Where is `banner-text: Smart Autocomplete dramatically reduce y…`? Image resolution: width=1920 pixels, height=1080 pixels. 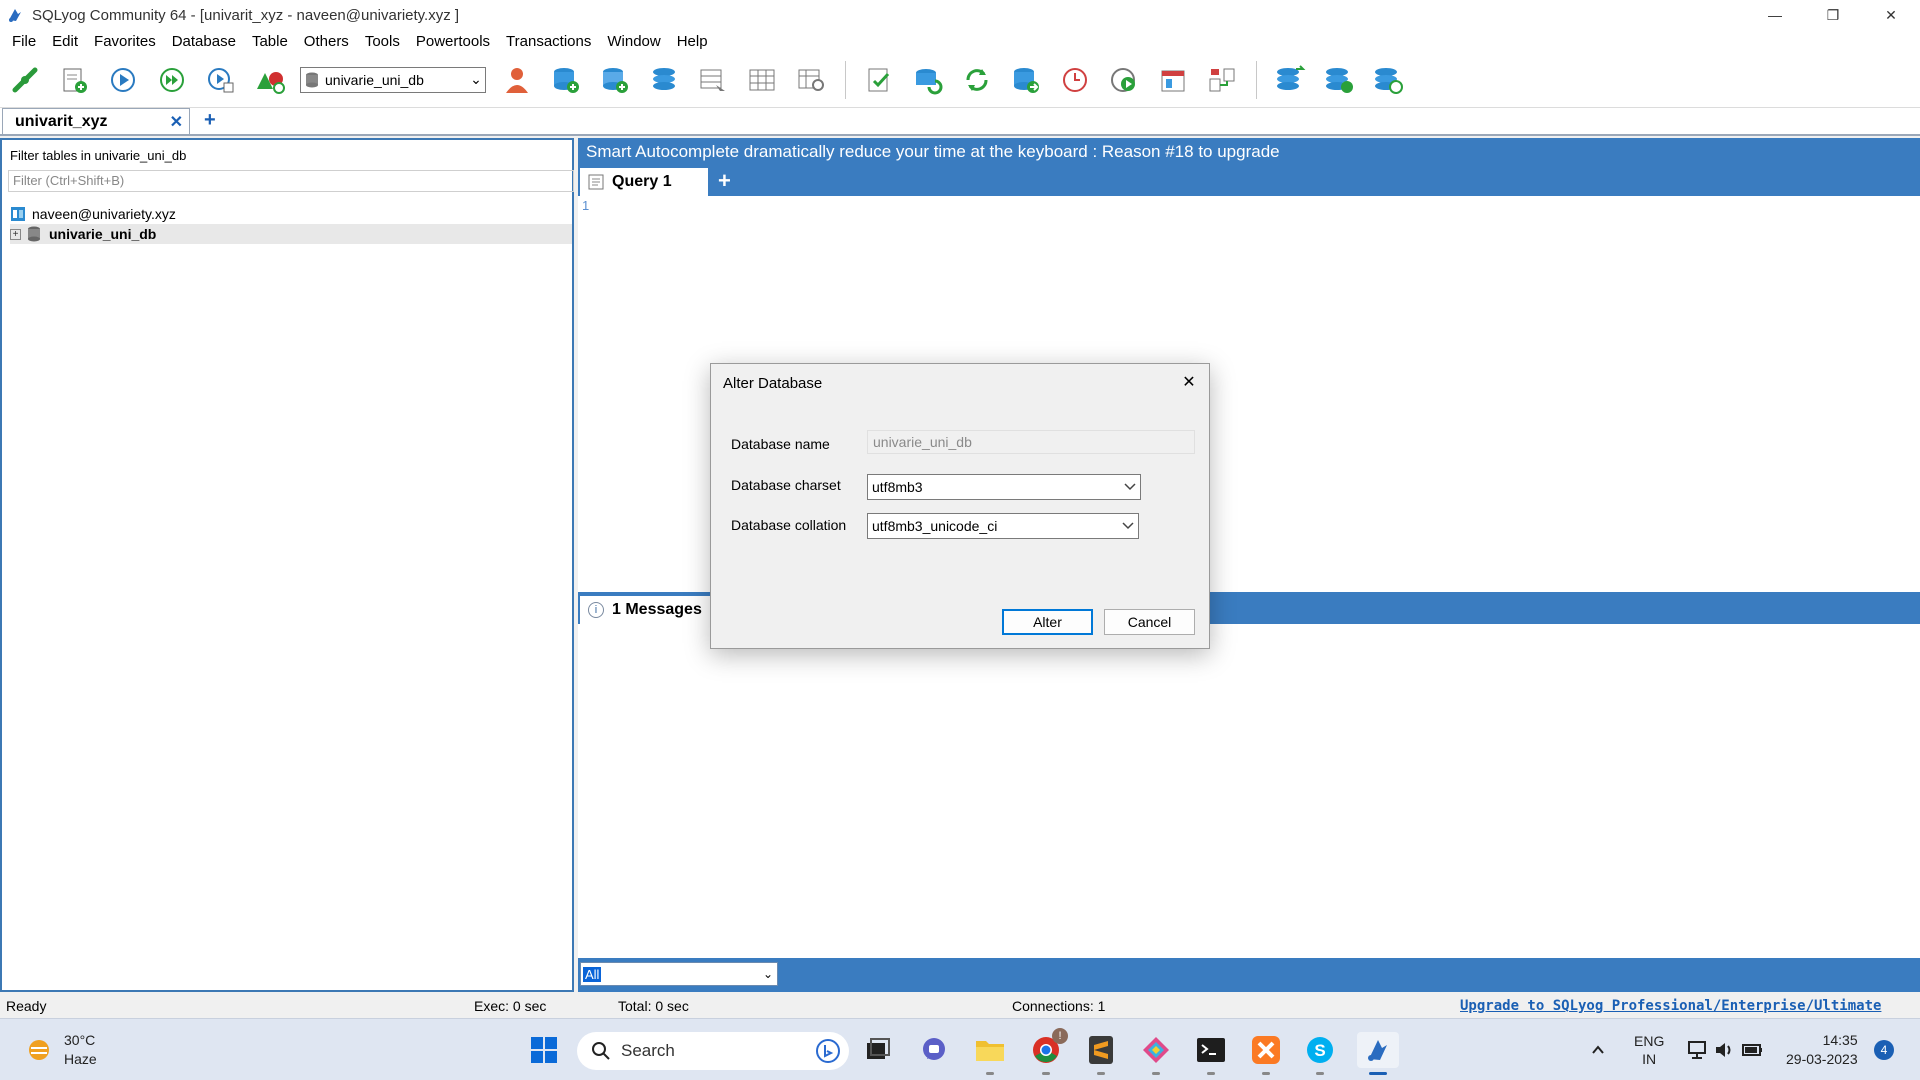
banner-text: Smart Autocomplete dramatically reduce y… is located at coordinates (933, 152).